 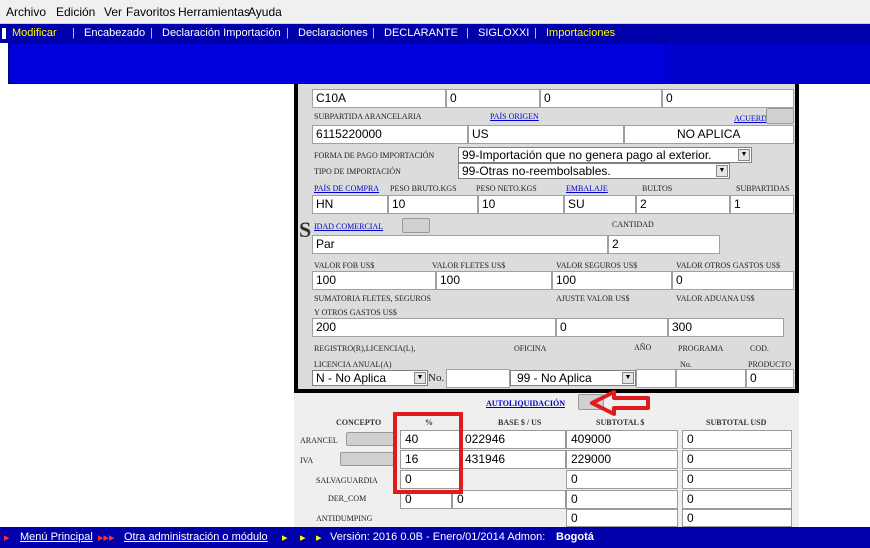 I want to click on arancel-subtotal-field: 409000, so click(x=622, y=439).